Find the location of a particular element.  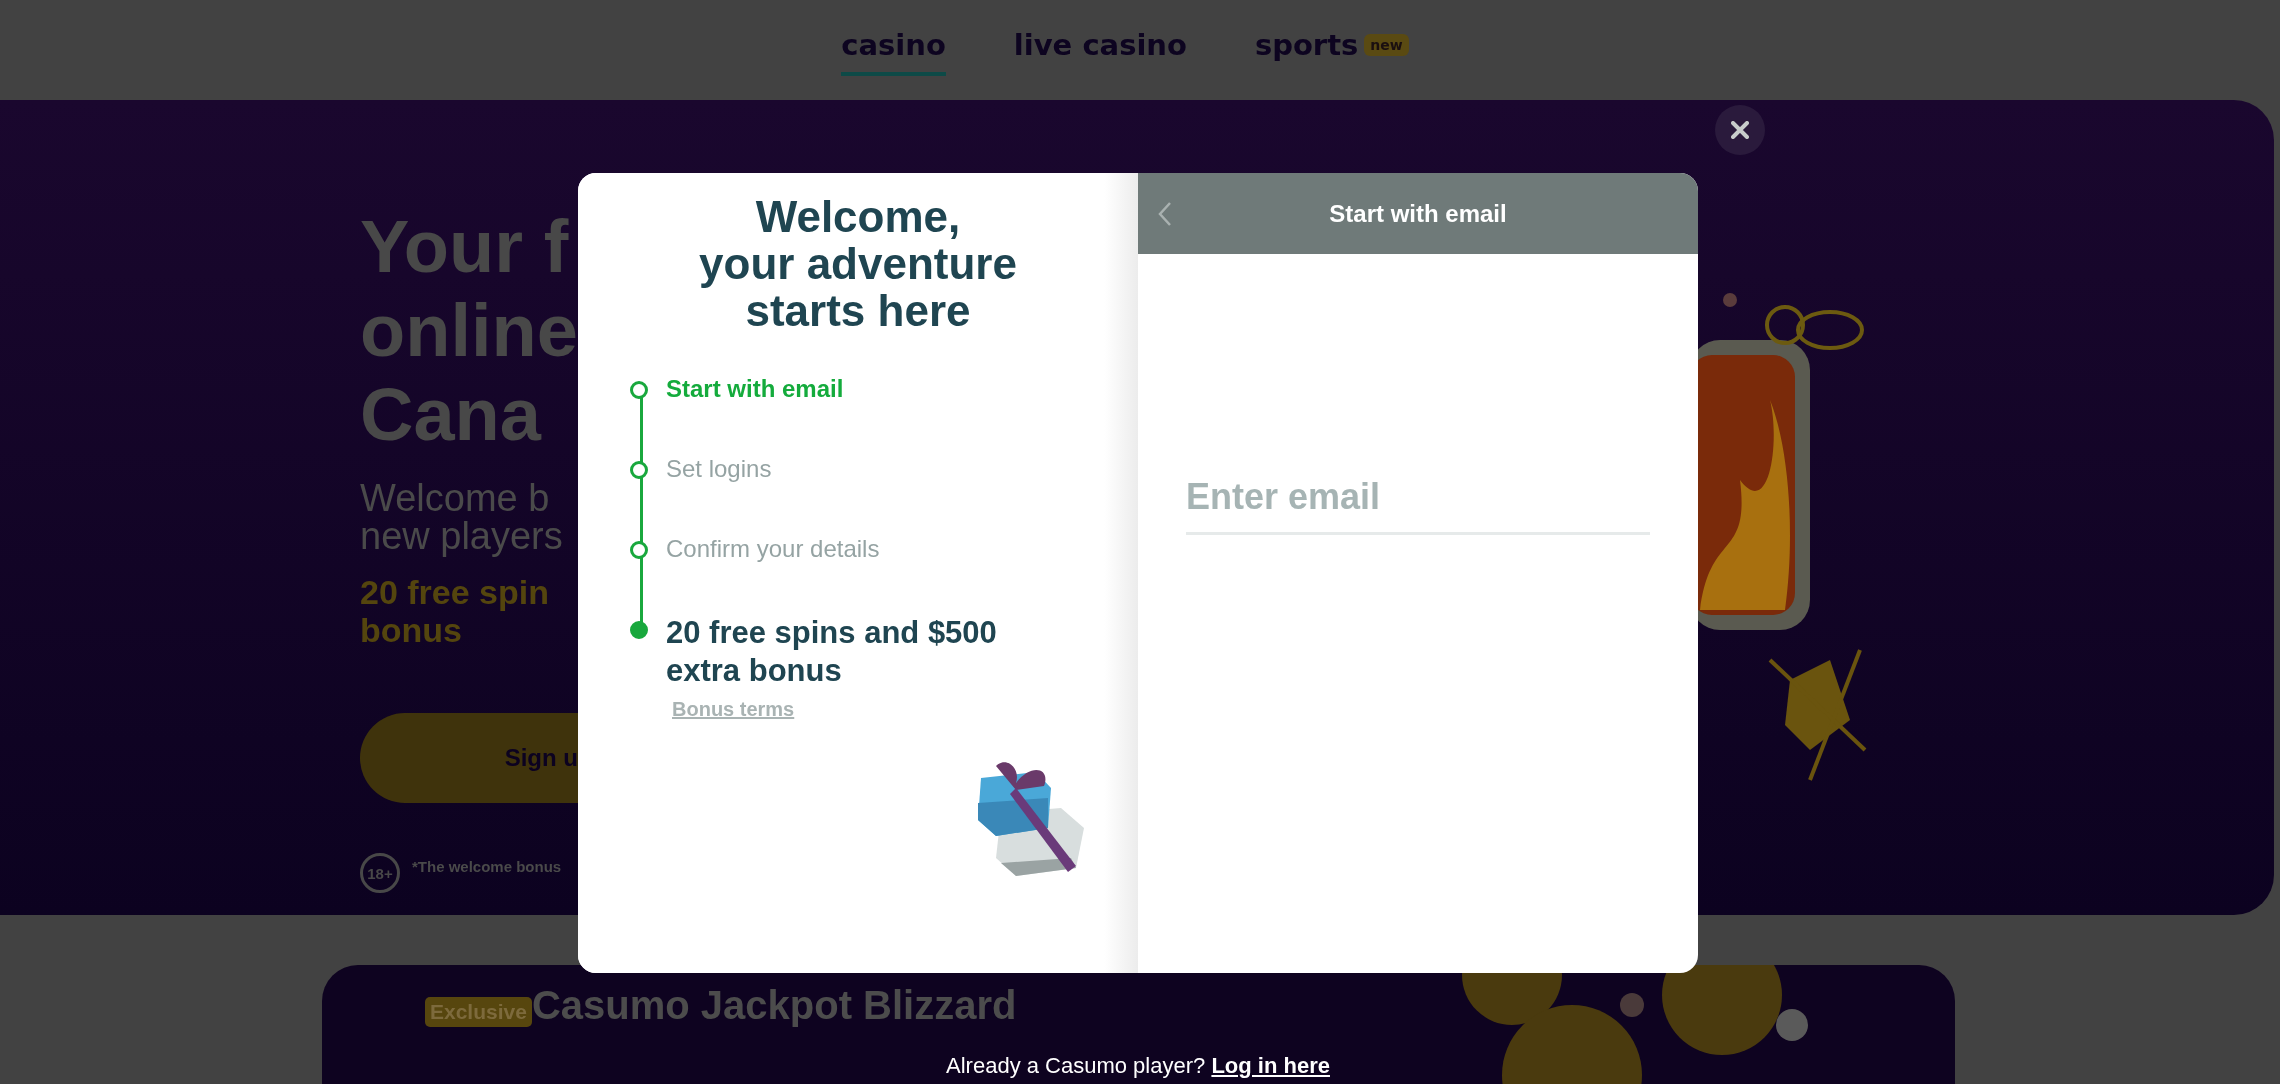

step-label: Start with email is located at coordinates (755, 389).